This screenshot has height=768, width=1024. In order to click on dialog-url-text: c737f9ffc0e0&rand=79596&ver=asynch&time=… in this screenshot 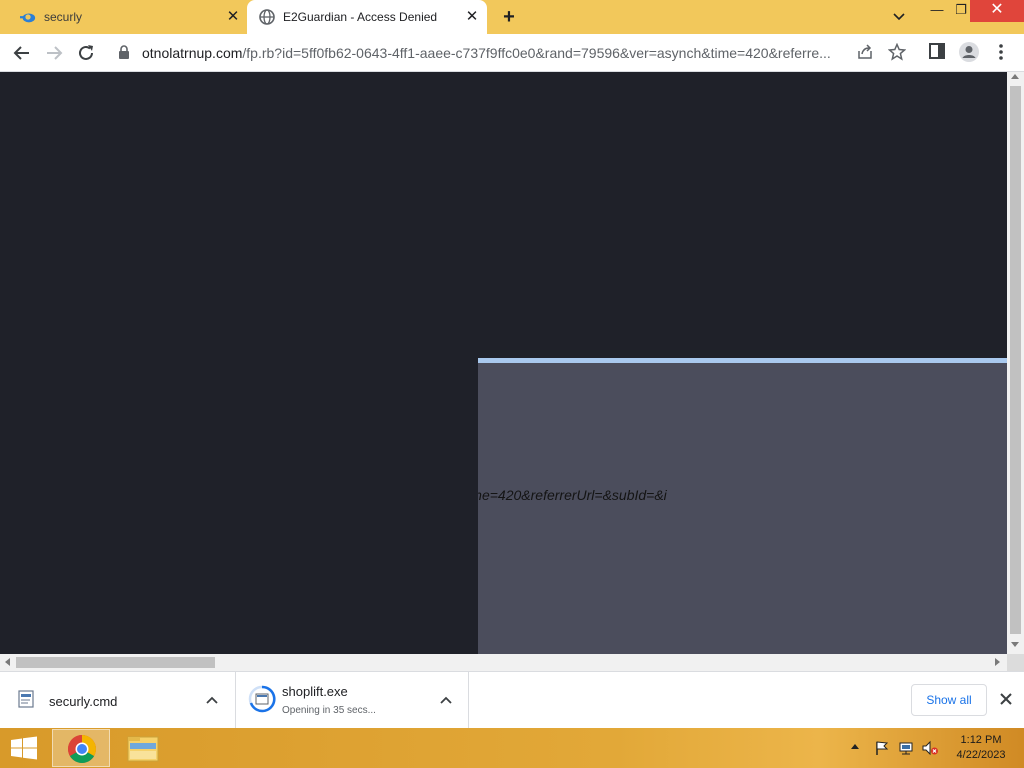, I will do `click(572, 495)`.